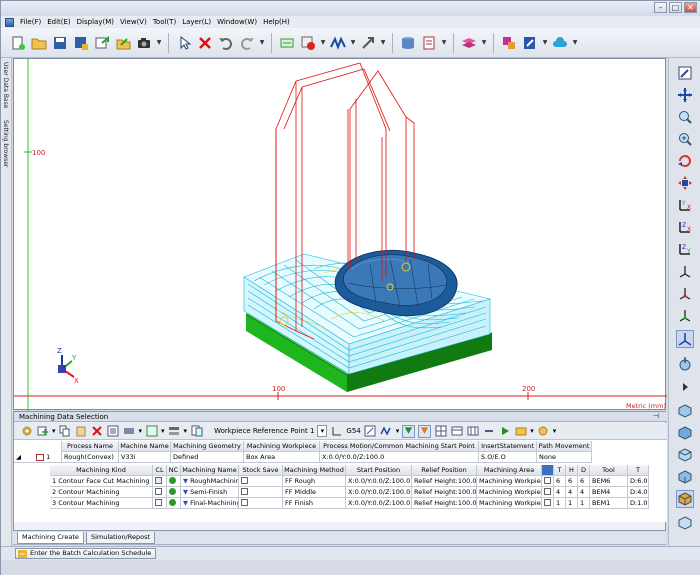  I want to click on filter-off-button, so click(425, 431).